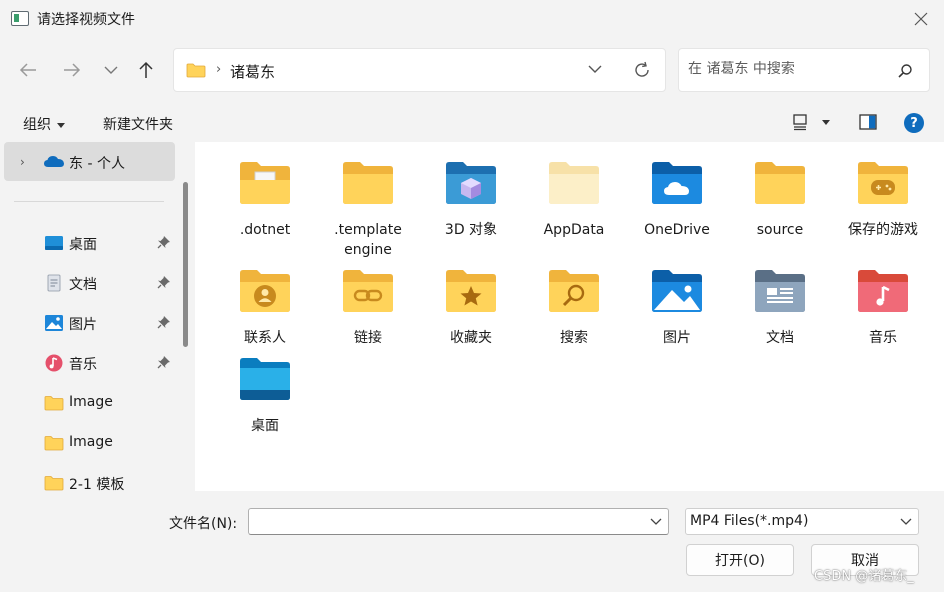 The width and height of the screenshot is (944, 592). I want to click on search-input, so click(788, 69).